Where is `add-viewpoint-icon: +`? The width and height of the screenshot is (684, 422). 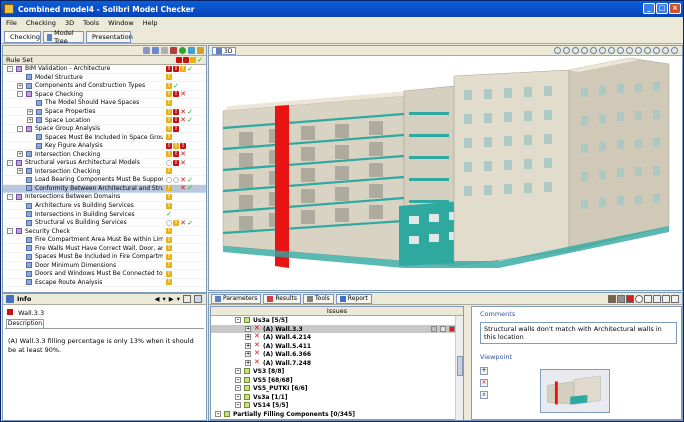 add-viewpoint-icon: + is located at coordinates (484, 371).